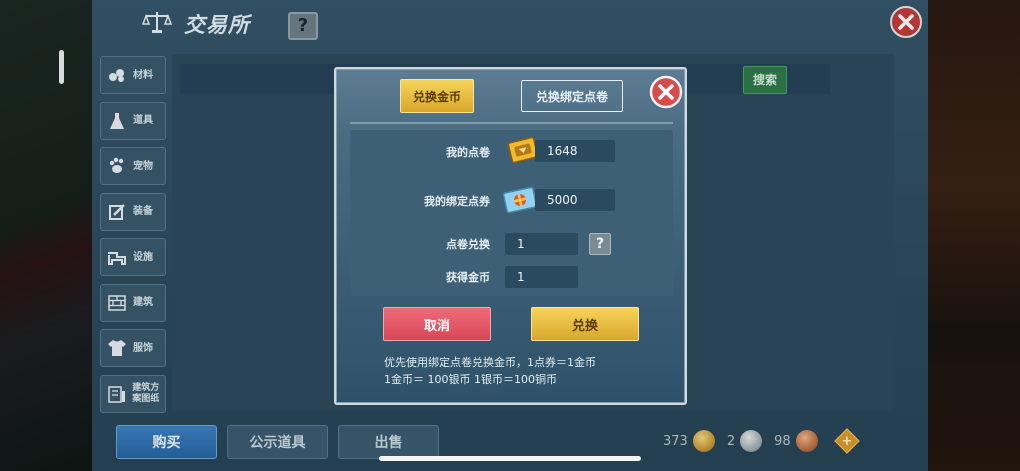 The image size is (1020, 471). Describe the element at coordinates (600, 244) in the screenshot. I see `help-icon: ?` at that location.